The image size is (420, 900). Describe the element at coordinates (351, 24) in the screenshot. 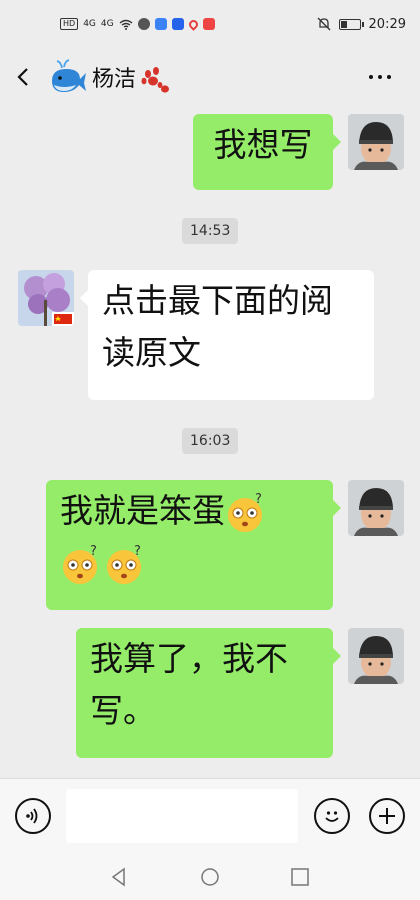

I see `battery-icon` at that location.